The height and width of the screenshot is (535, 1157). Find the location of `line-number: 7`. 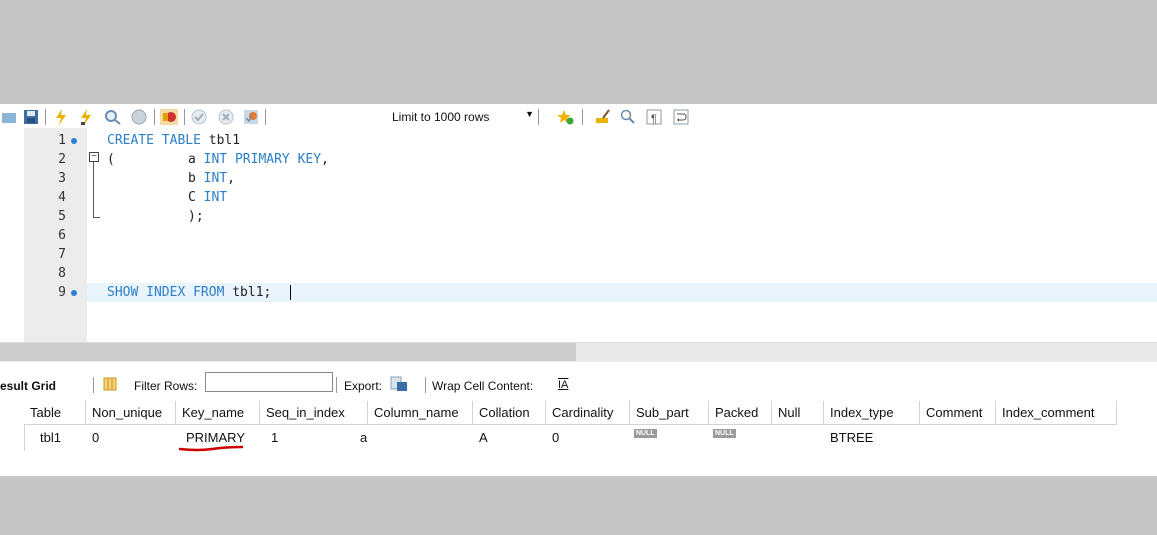

line-number: 7 is located at coordinates (62, 254).